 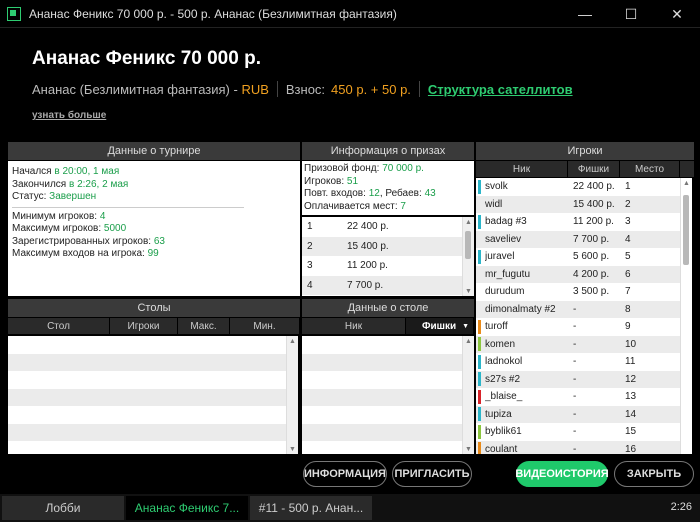 I want to click on fee-value: 450 р. + 50 р., so click(x=371, y=89).